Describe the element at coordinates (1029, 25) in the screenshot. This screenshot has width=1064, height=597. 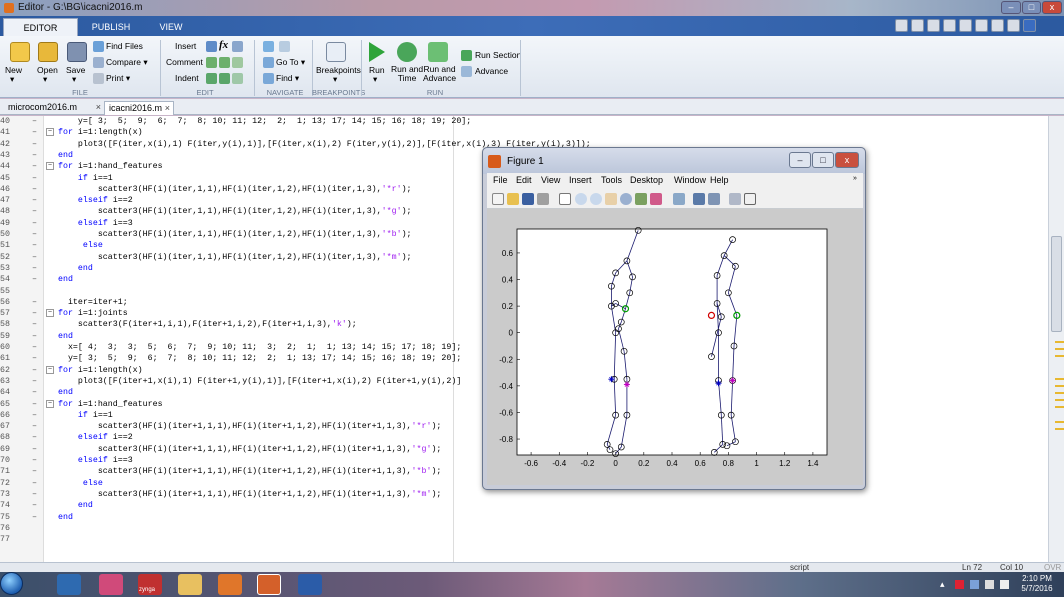
I see `help-icon` at that location.